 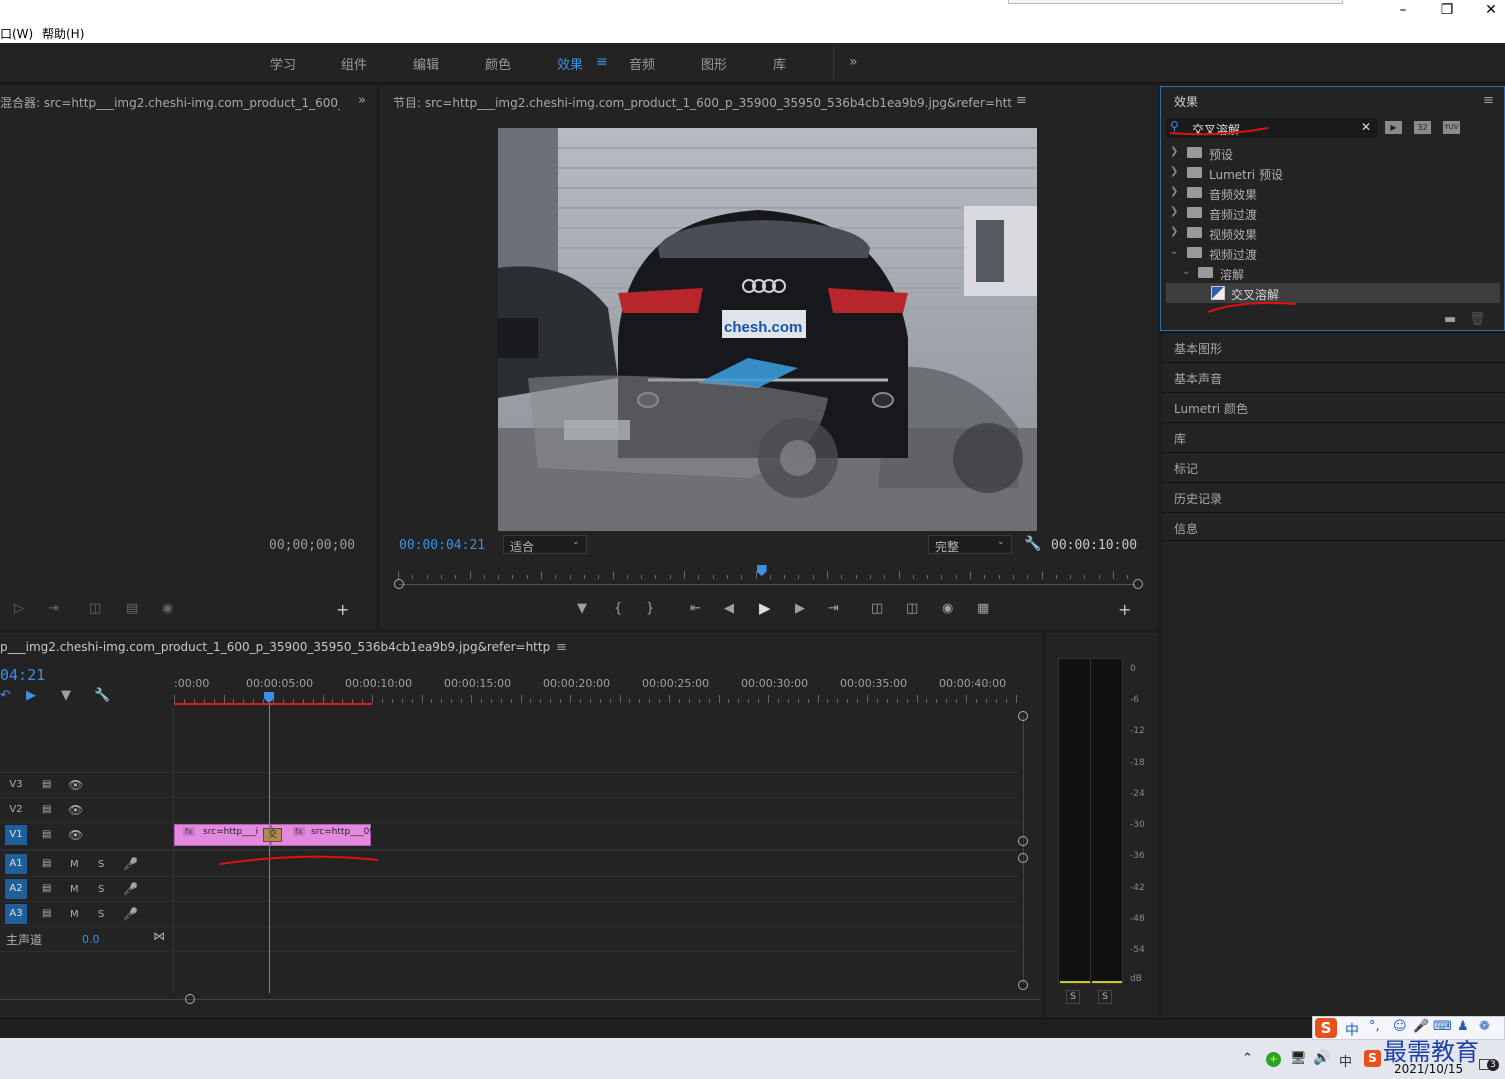 I want to click on workspace-color: 颜色, so click(x=498, y=63).